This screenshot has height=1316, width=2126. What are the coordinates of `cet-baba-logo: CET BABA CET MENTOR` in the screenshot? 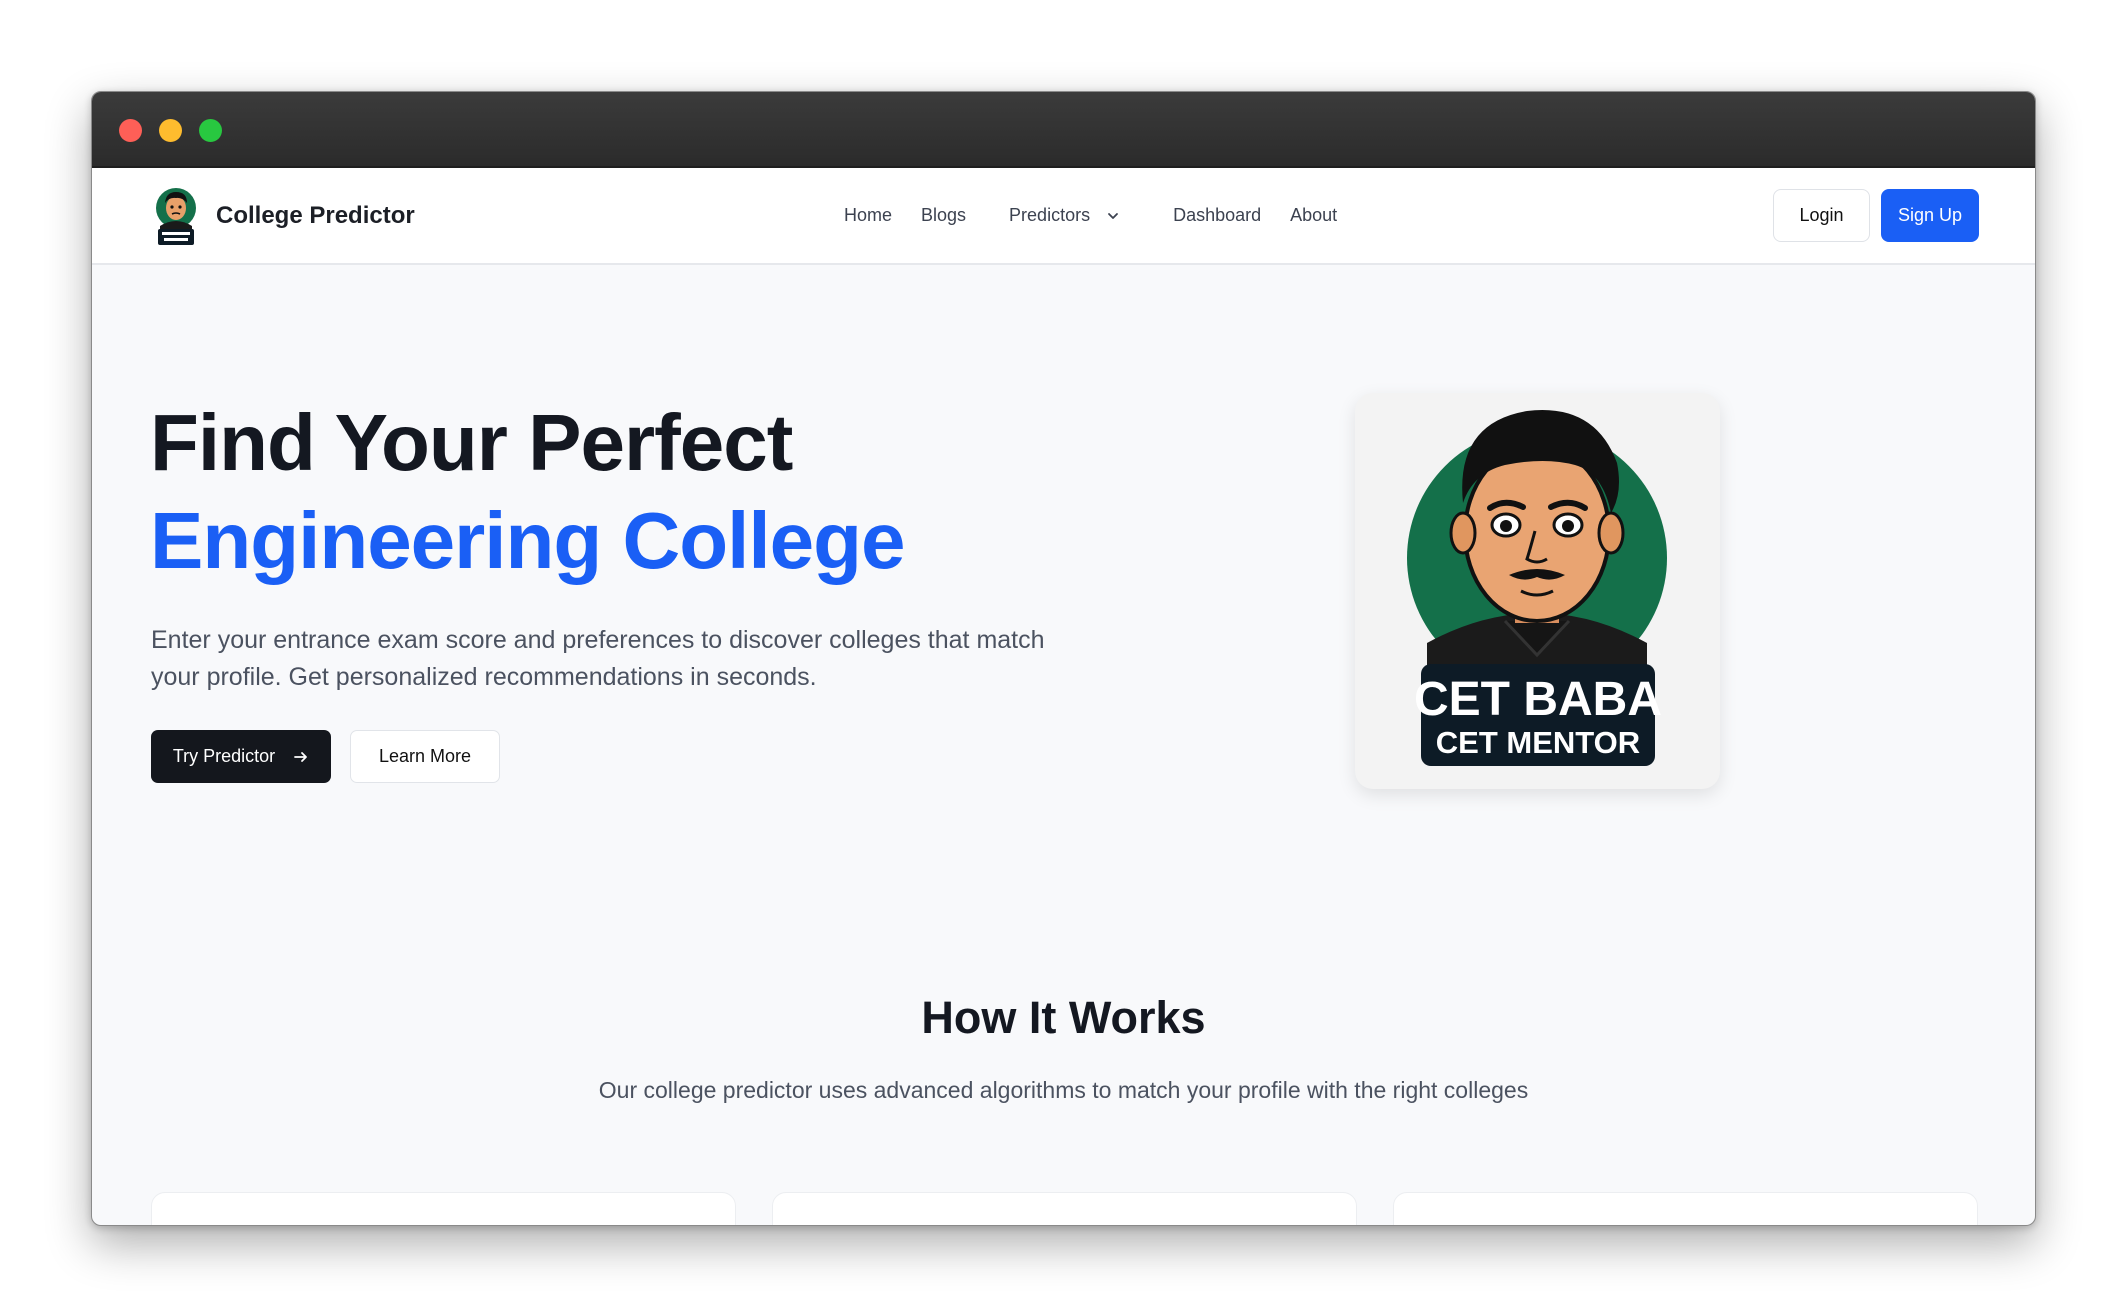 It's located at (1537, 588).